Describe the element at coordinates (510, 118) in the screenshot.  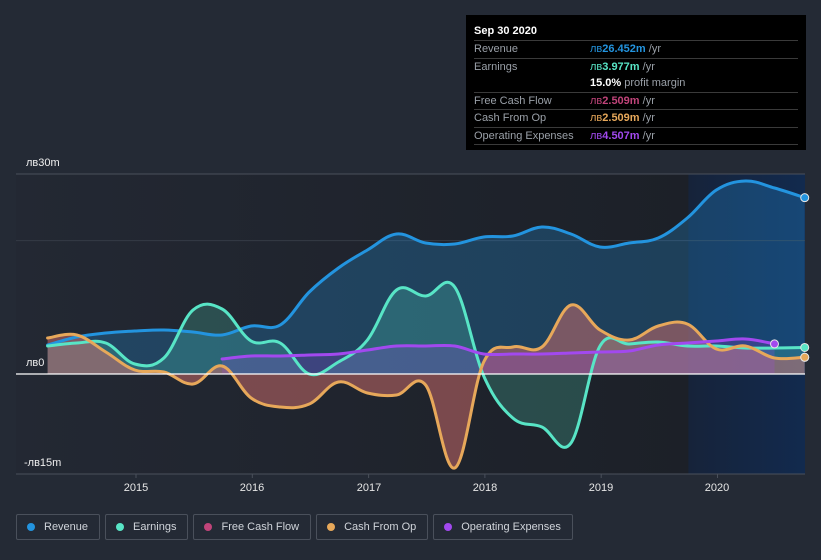
I see `tooltip-row-label: Cash From Op` at that location.